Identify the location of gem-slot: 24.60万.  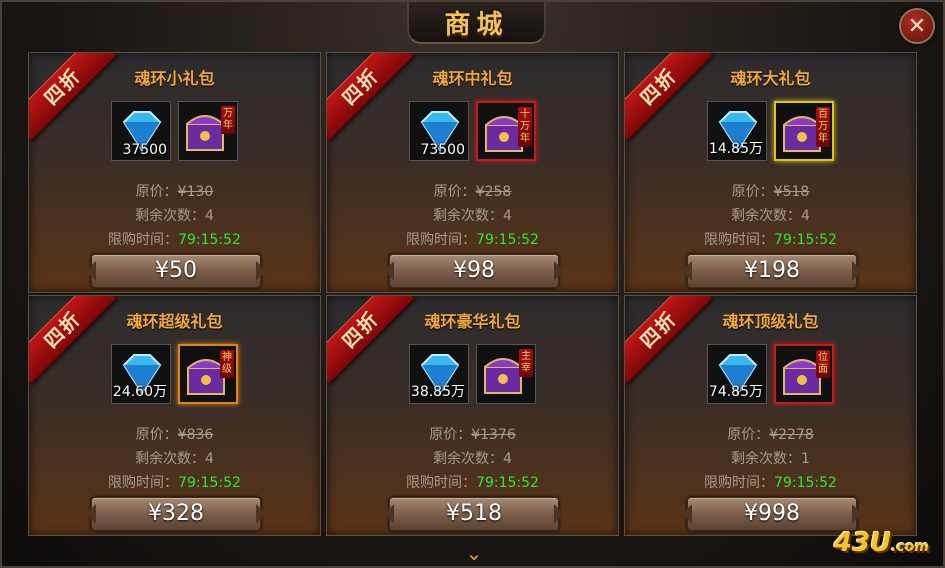
(141, 374).